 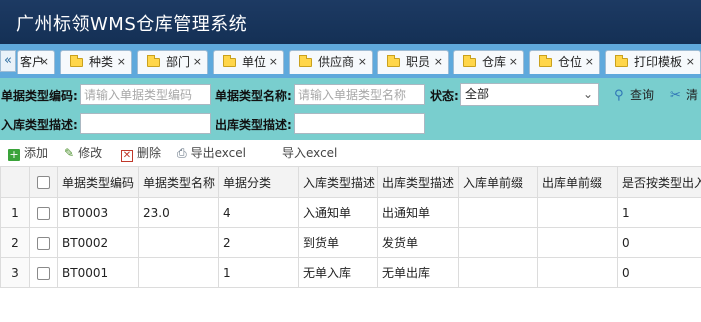 What do you see at coordinates (15, 272) in the screenshot?
I see `row-number: 3` at bounding box center [15, 272].